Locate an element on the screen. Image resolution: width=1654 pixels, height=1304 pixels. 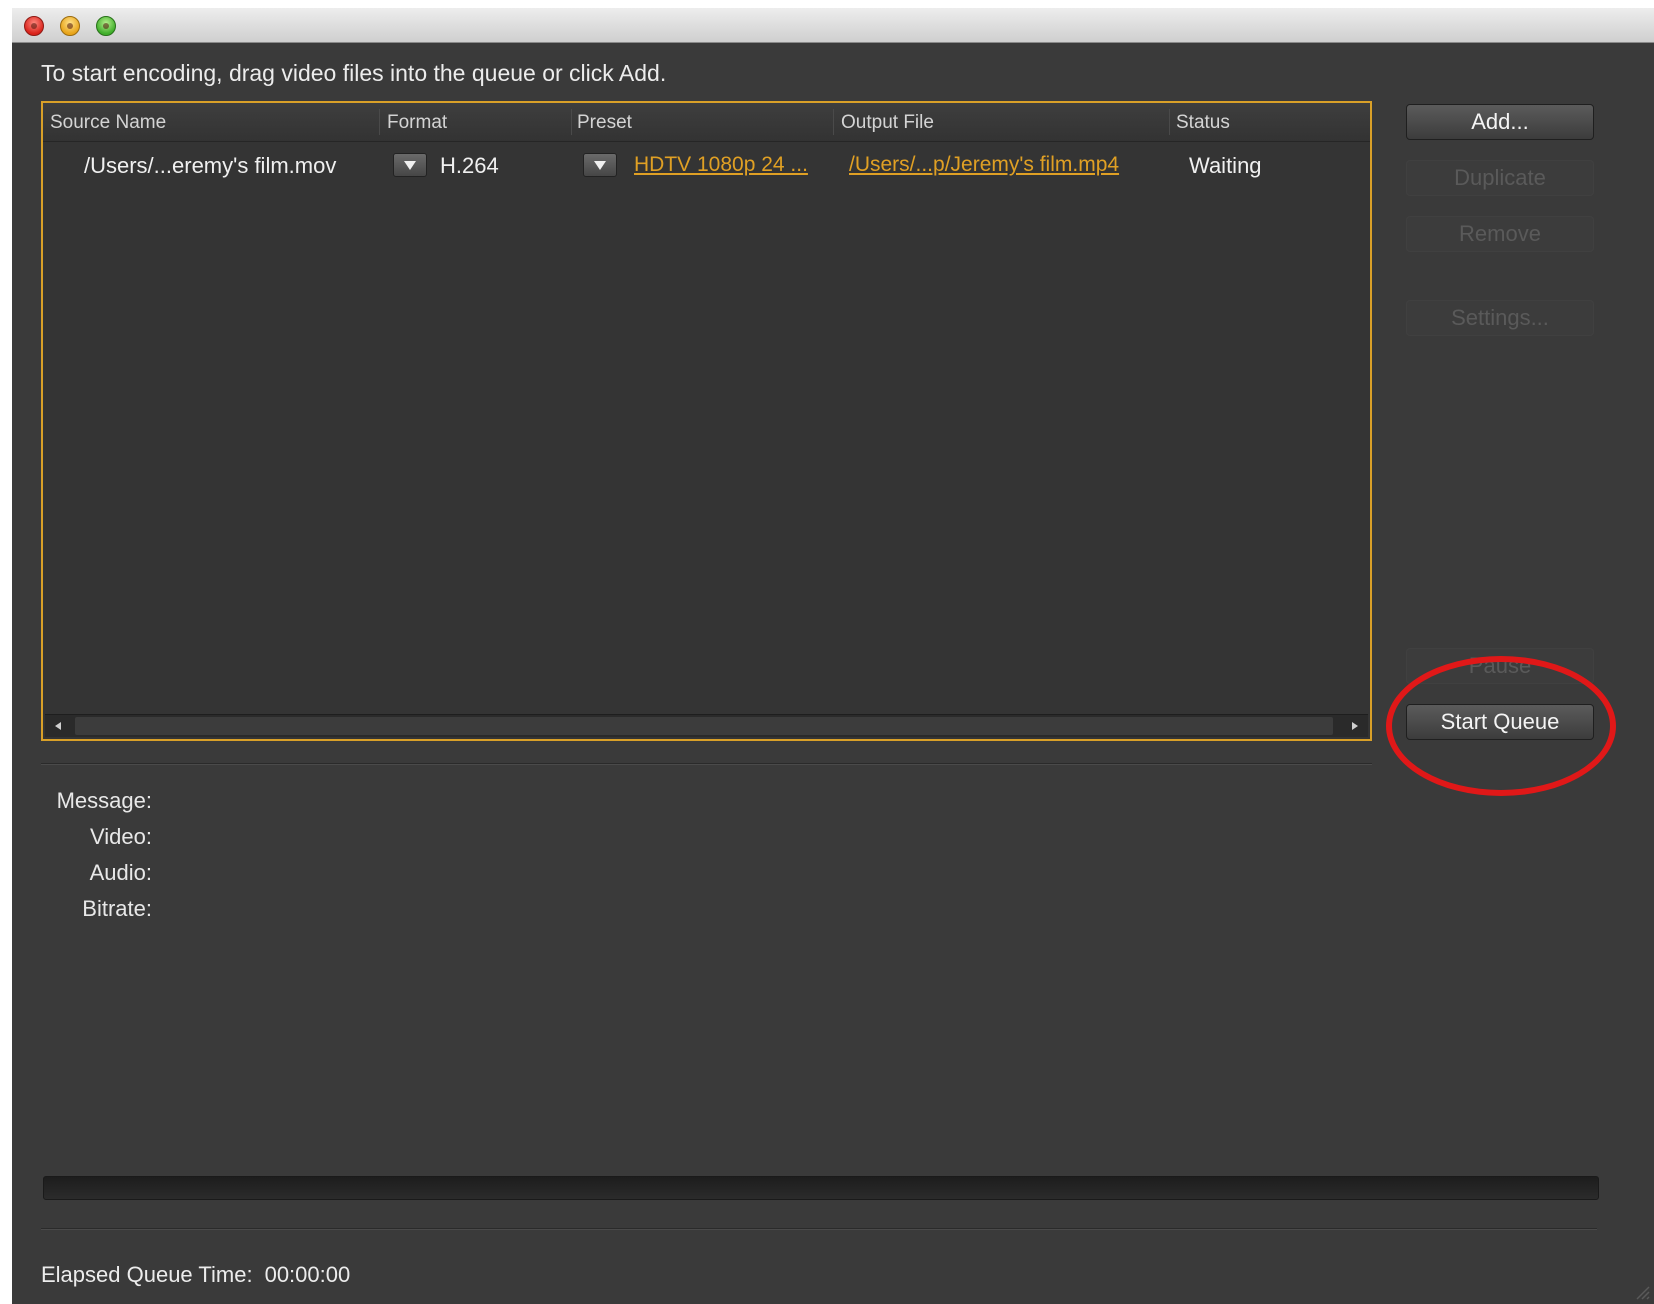
resize-grip-icon is located at coordinates (1641, 1291).